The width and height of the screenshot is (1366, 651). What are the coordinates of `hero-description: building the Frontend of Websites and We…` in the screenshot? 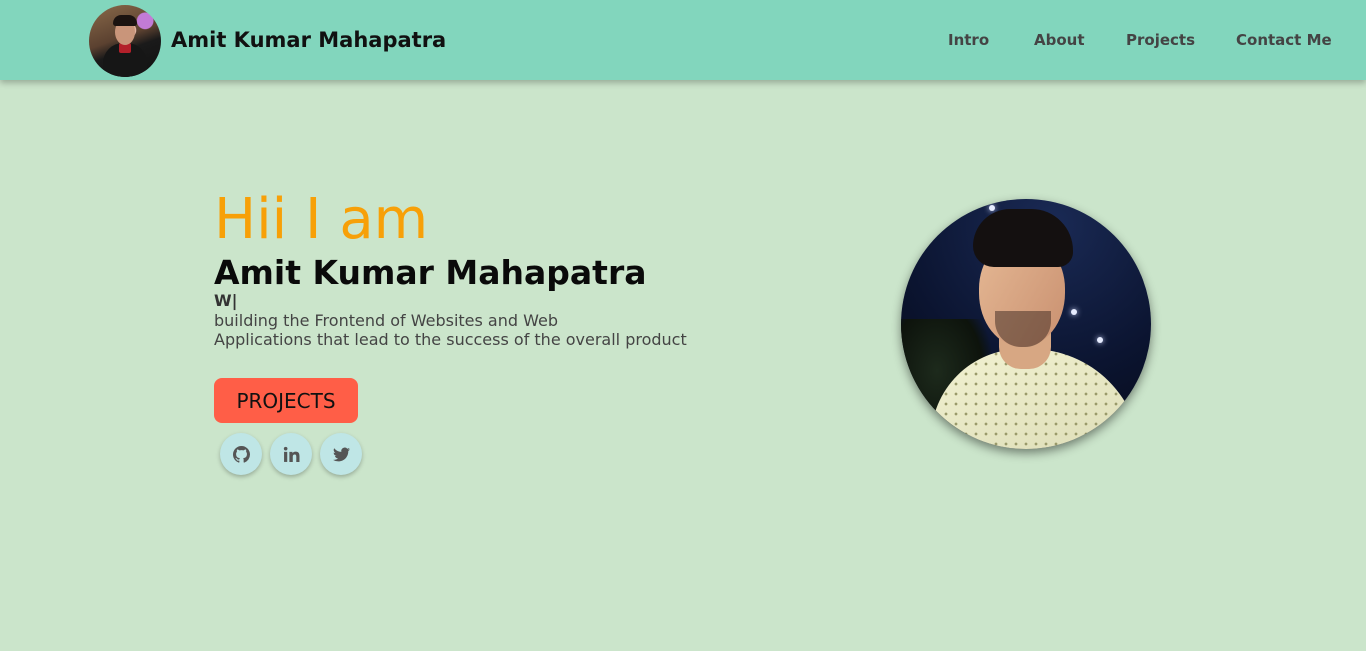 It's located at (474, 330).